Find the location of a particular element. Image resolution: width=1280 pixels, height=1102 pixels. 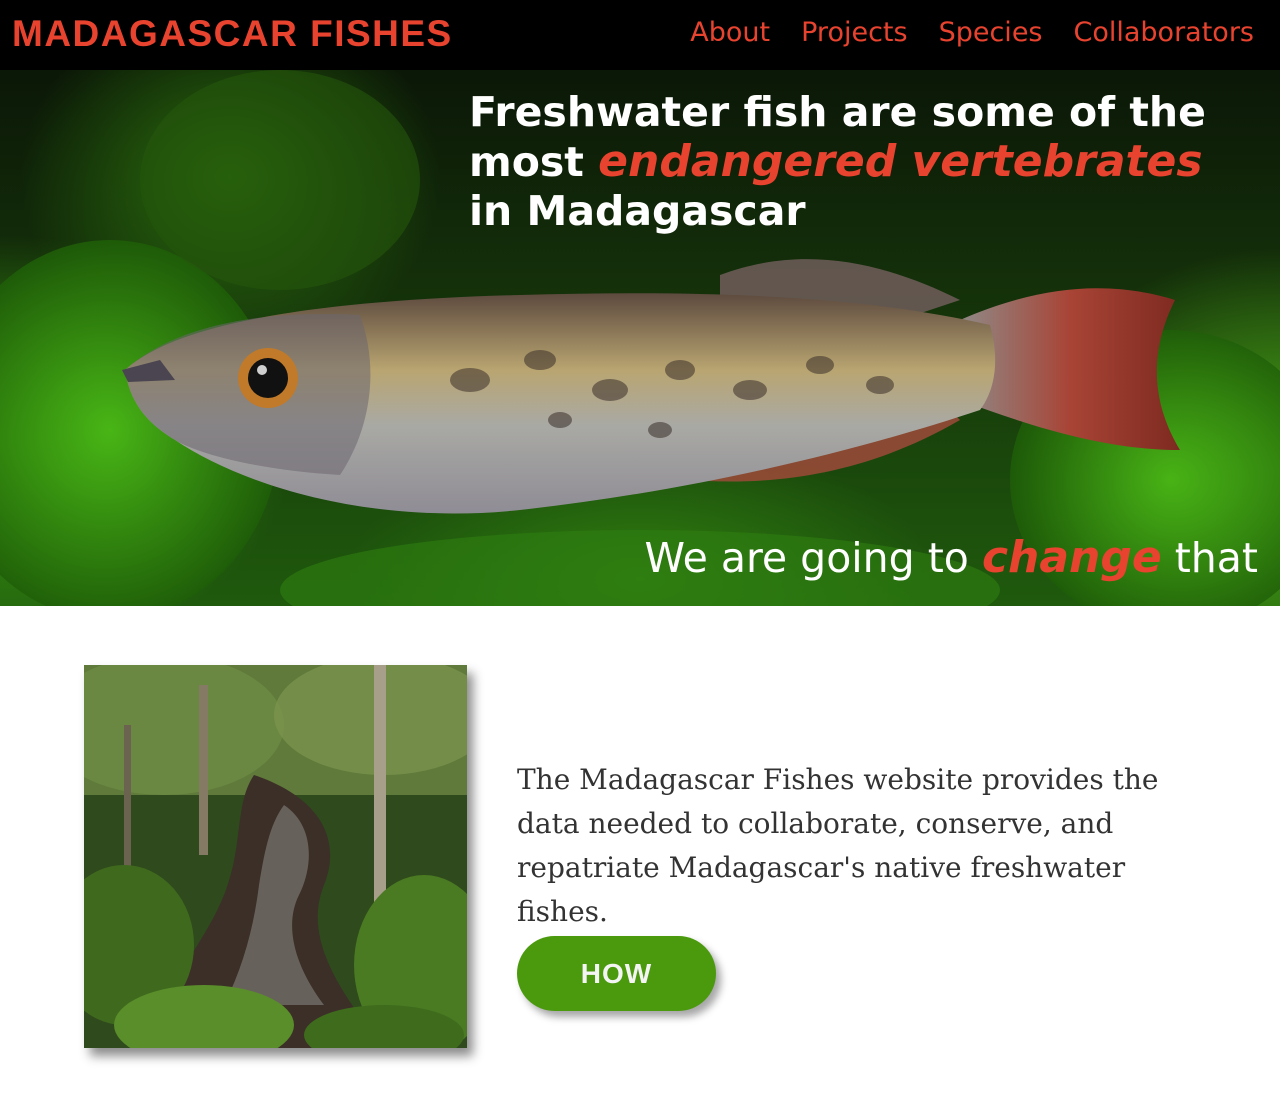

nav-link-collaborators: Collaborators is located at coordinates (1164, 33).